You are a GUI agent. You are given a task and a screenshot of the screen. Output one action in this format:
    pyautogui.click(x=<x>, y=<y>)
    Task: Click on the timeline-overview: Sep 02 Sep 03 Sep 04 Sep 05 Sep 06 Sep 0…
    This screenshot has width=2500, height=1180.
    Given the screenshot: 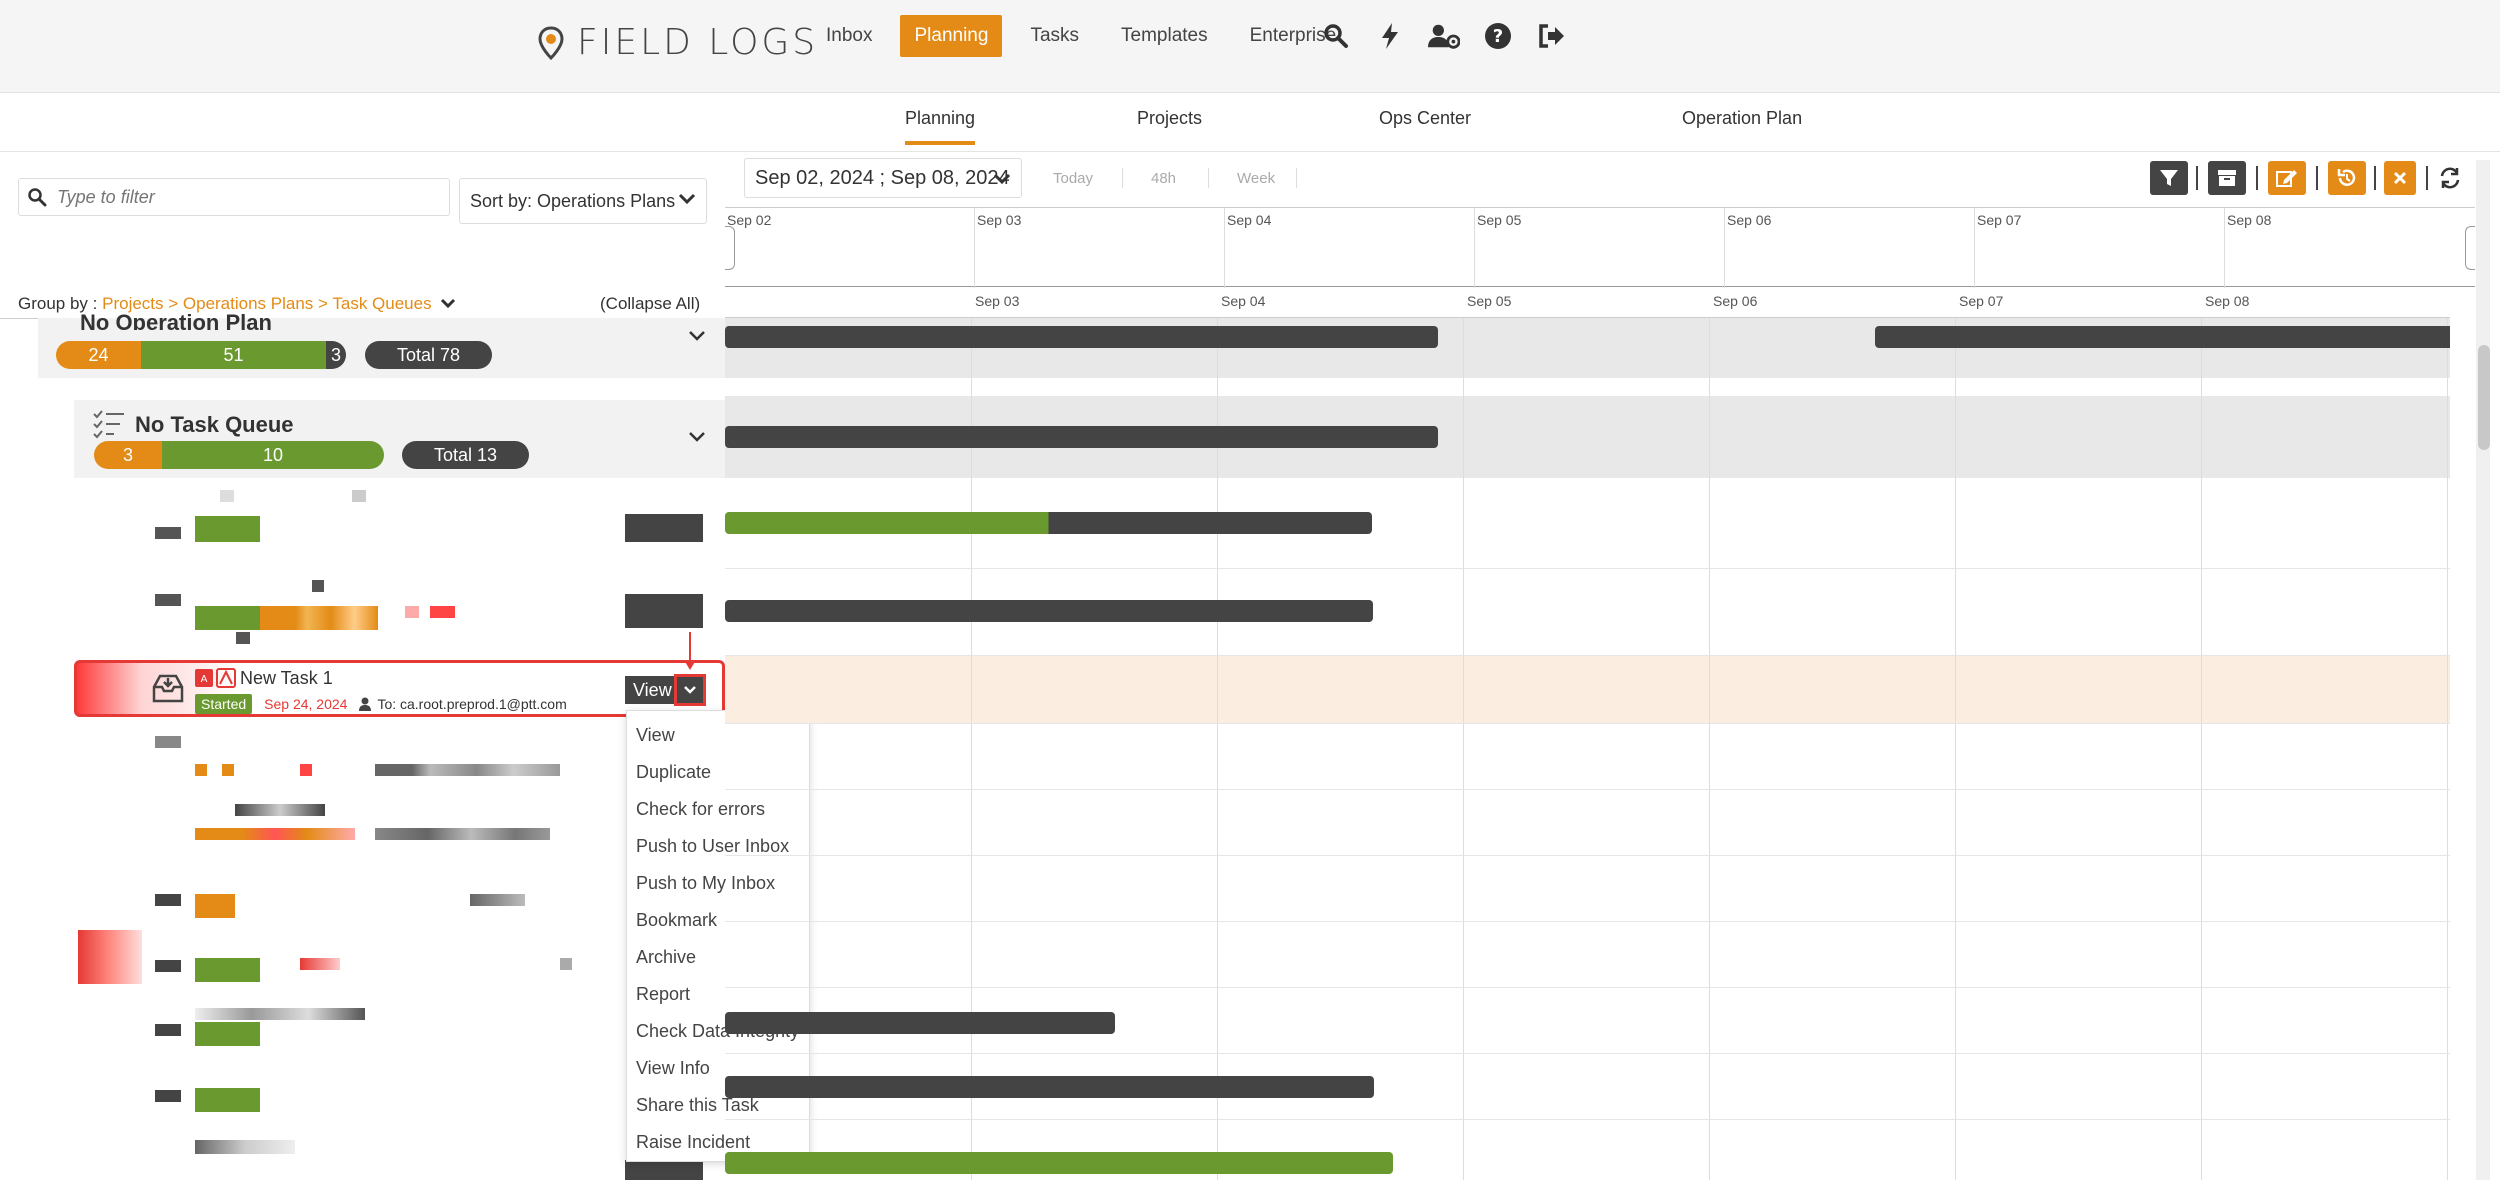 What is the action you would take?
    pyautogui.click(x=1600, y=247)
    